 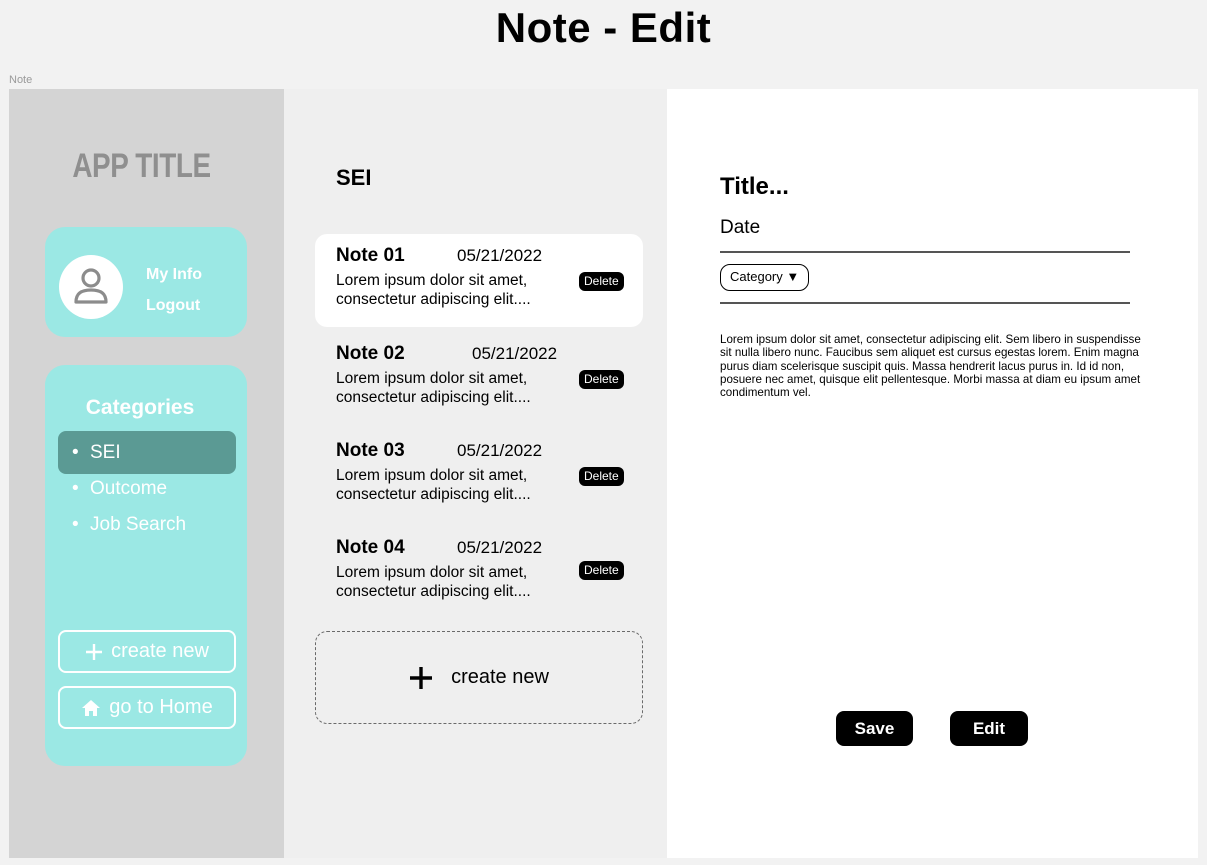 I want to click on app-title: APP TITLE, so click(x=141, y=166).